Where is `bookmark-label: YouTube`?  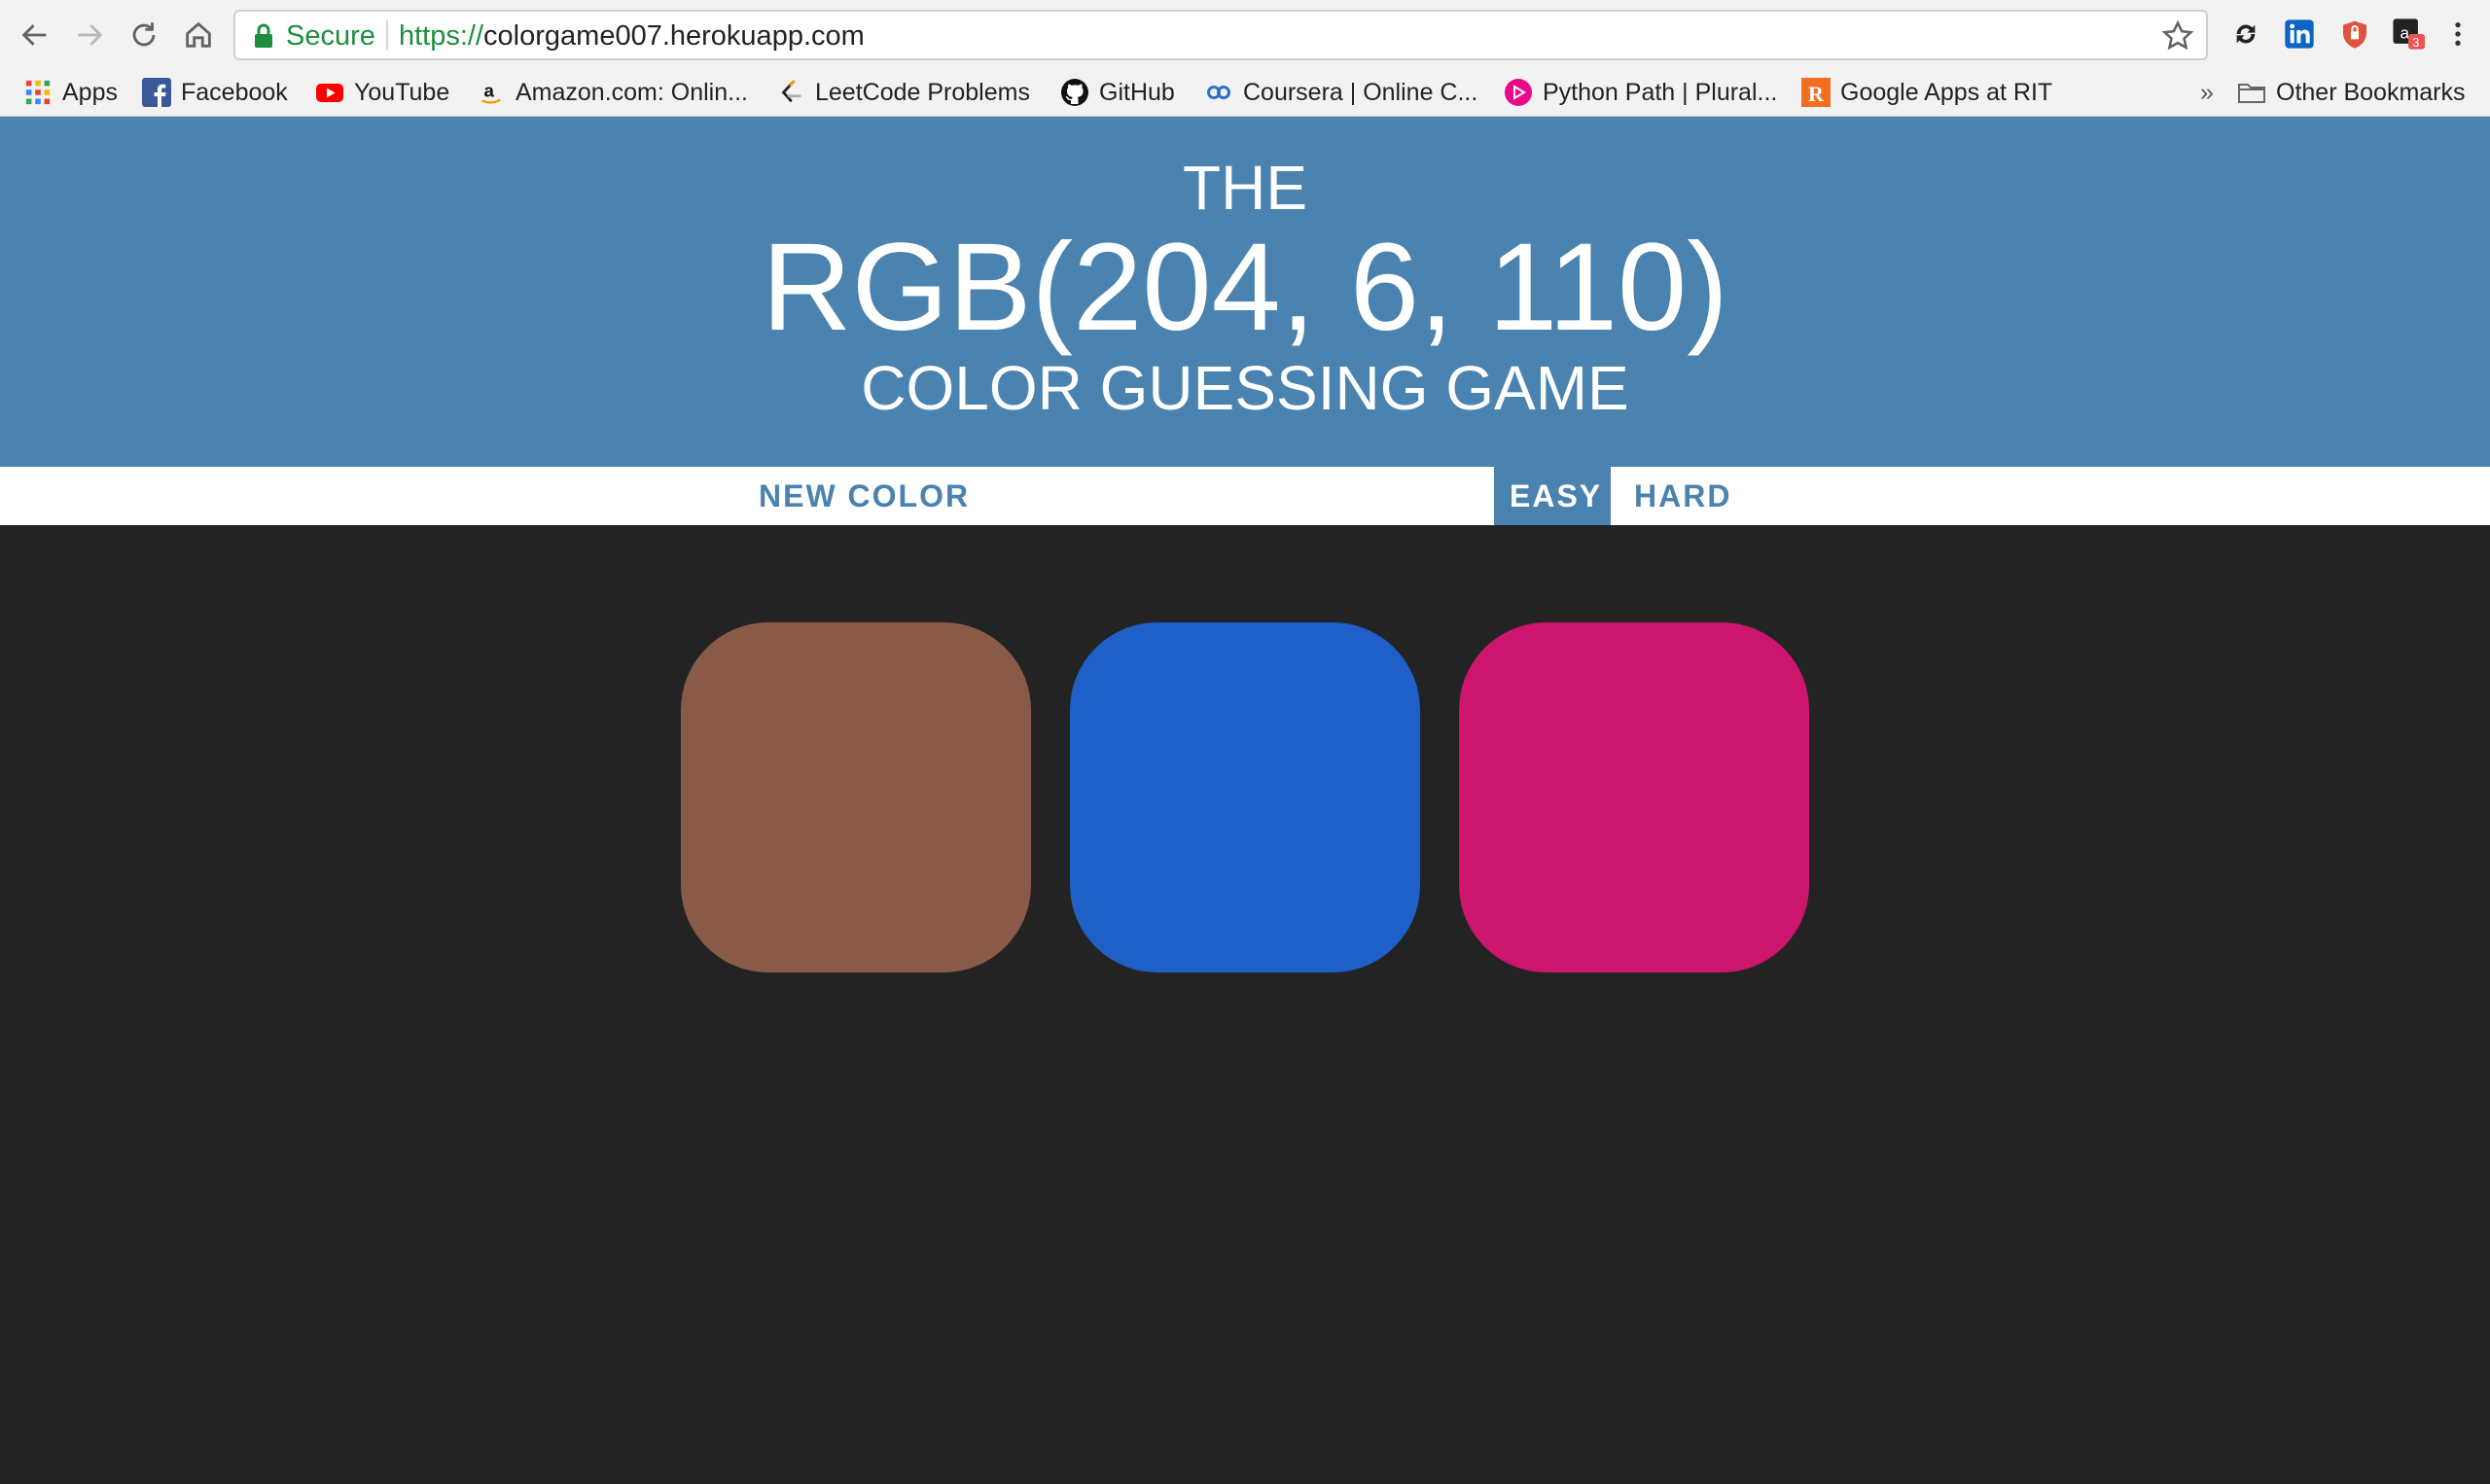 bookmark-label: YouTube is located at coordinates (402, 92).